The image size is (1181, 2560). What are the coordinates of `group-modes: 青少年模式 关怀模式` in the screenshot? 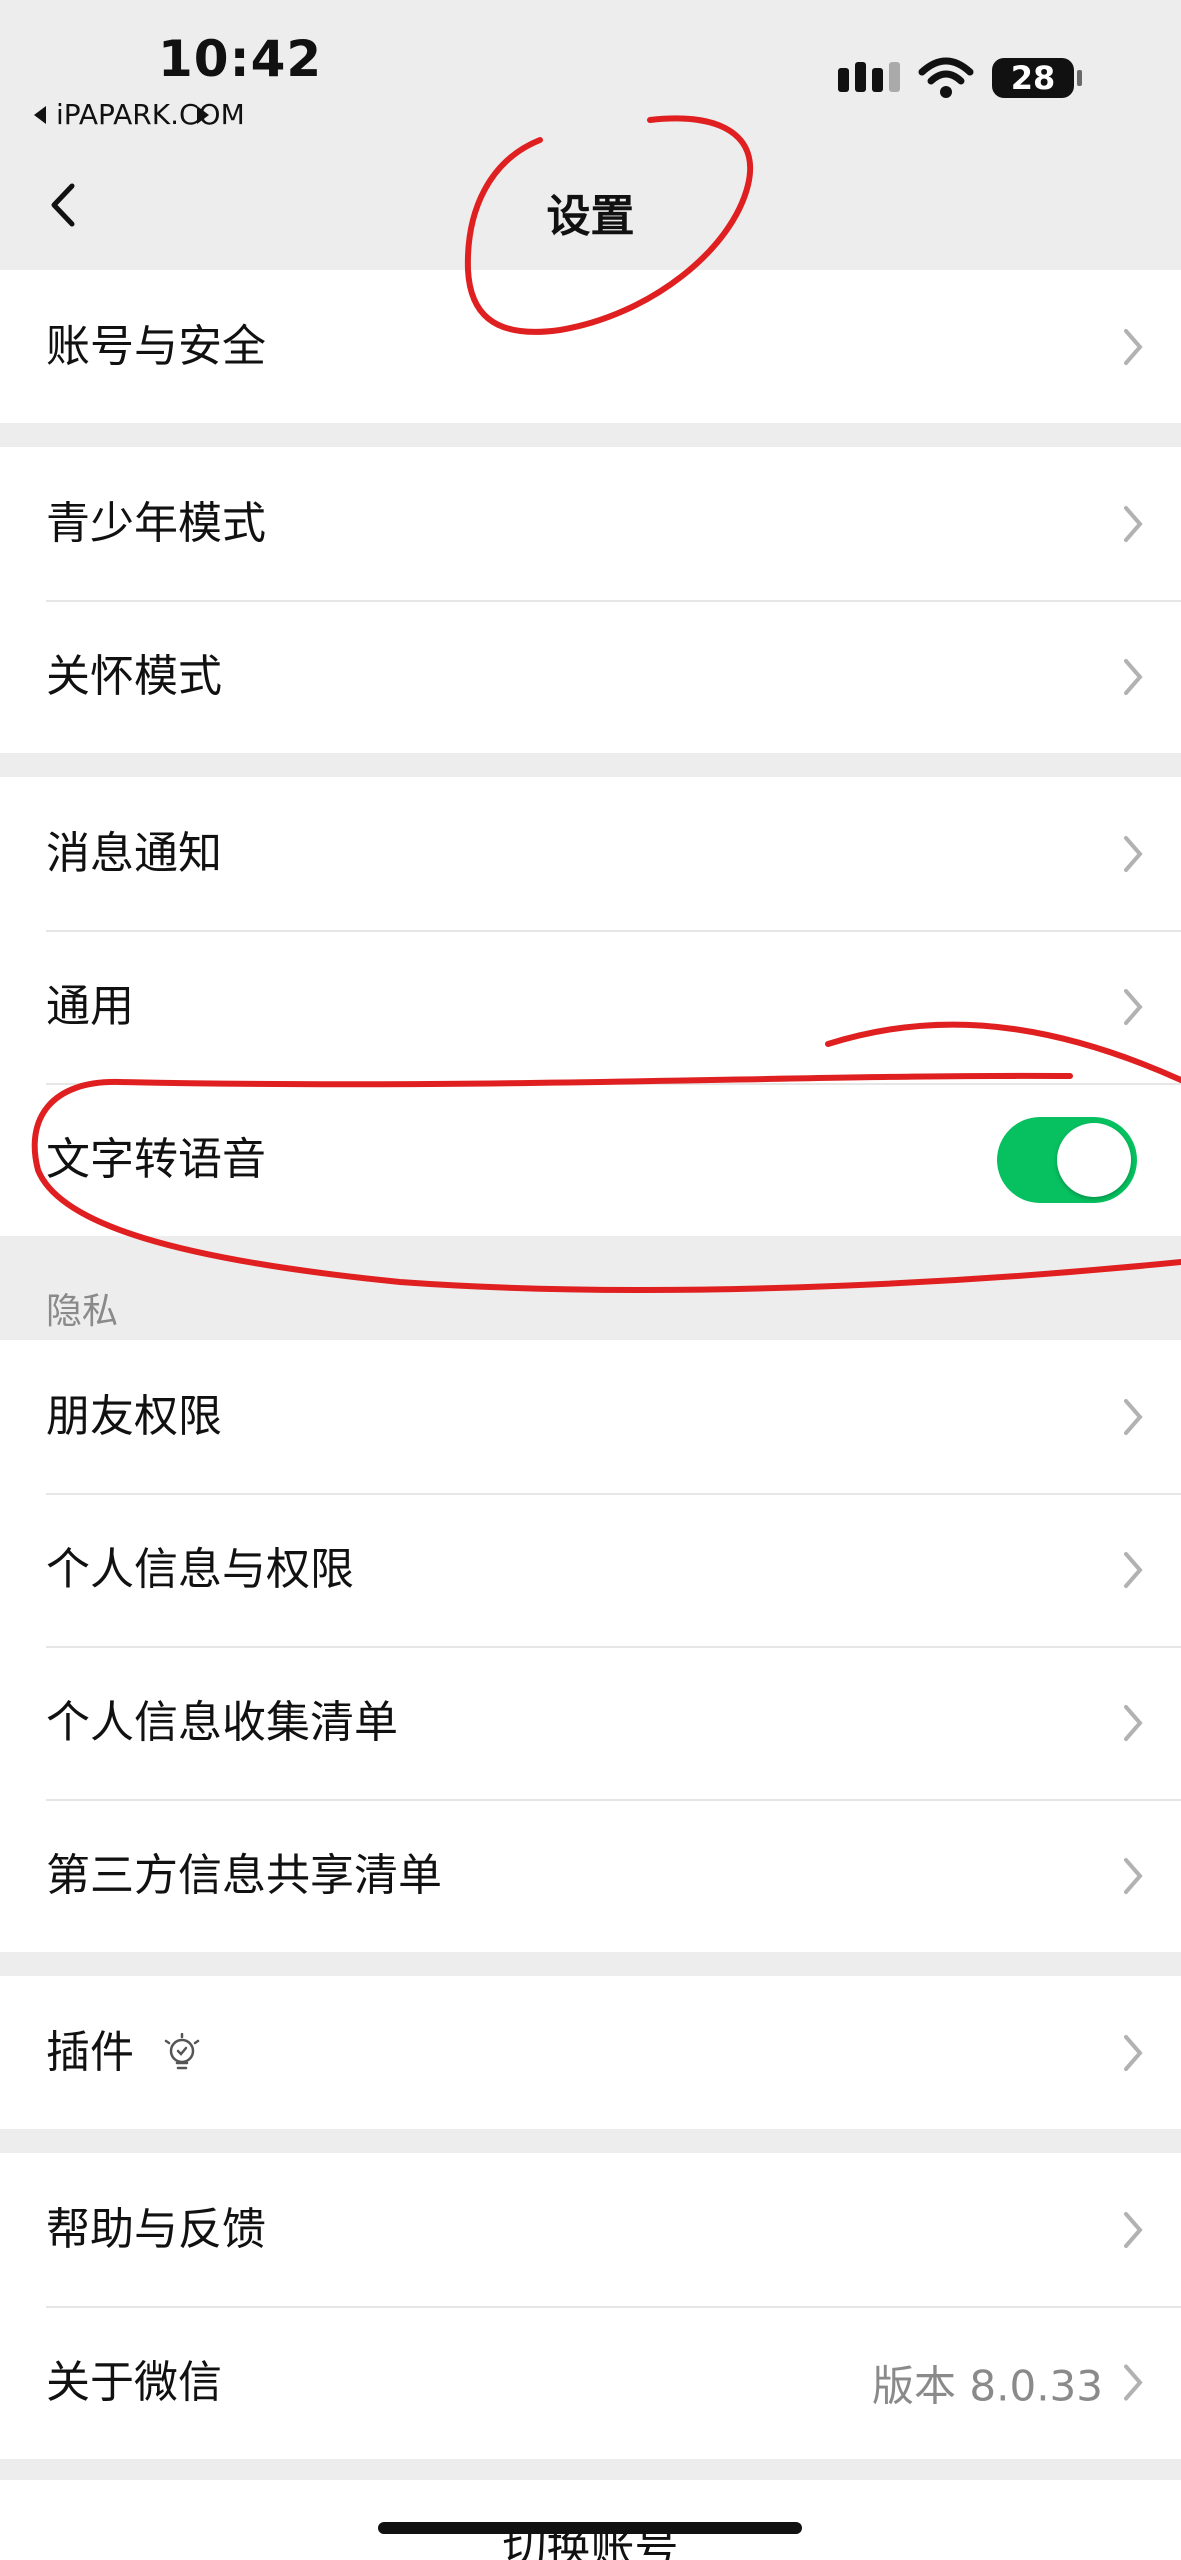 It's located at (590, 600).